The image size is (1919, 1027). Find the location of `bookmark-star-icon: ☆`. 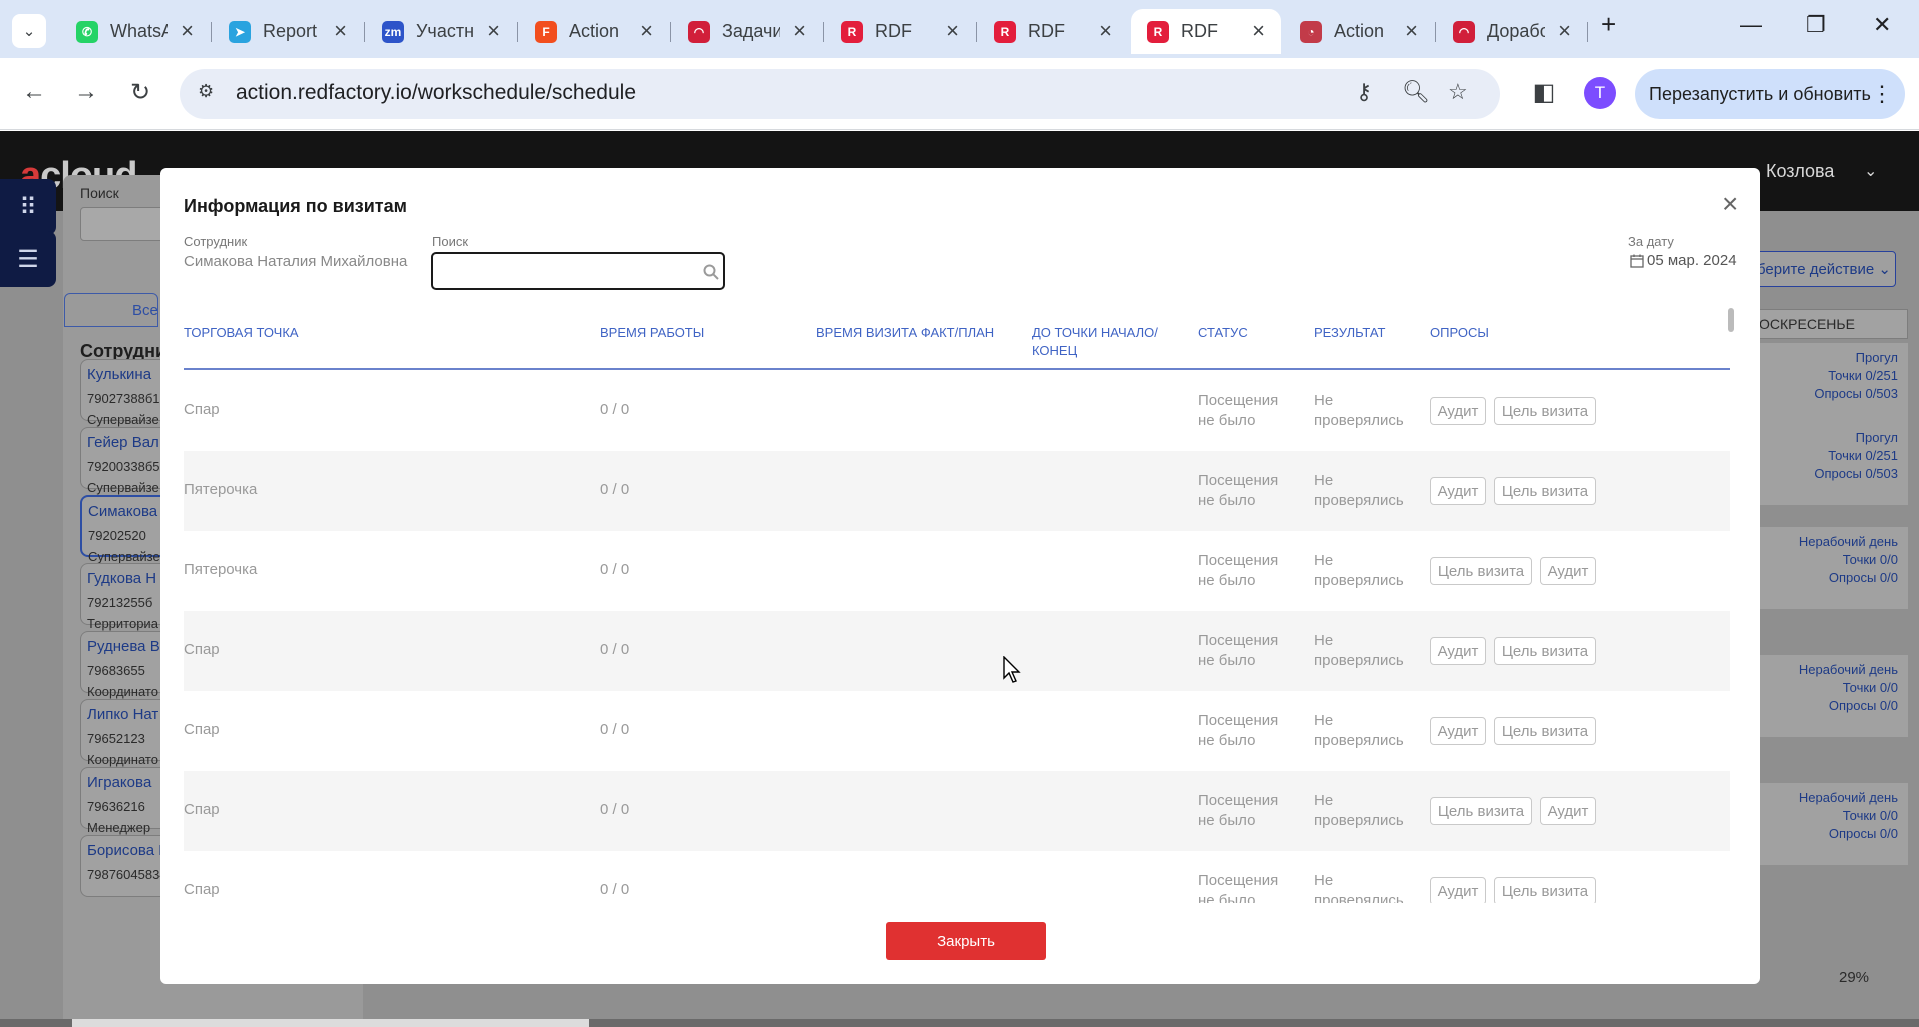

bookmark-star-icon: ☆ is located at coordinates (1458, 92).